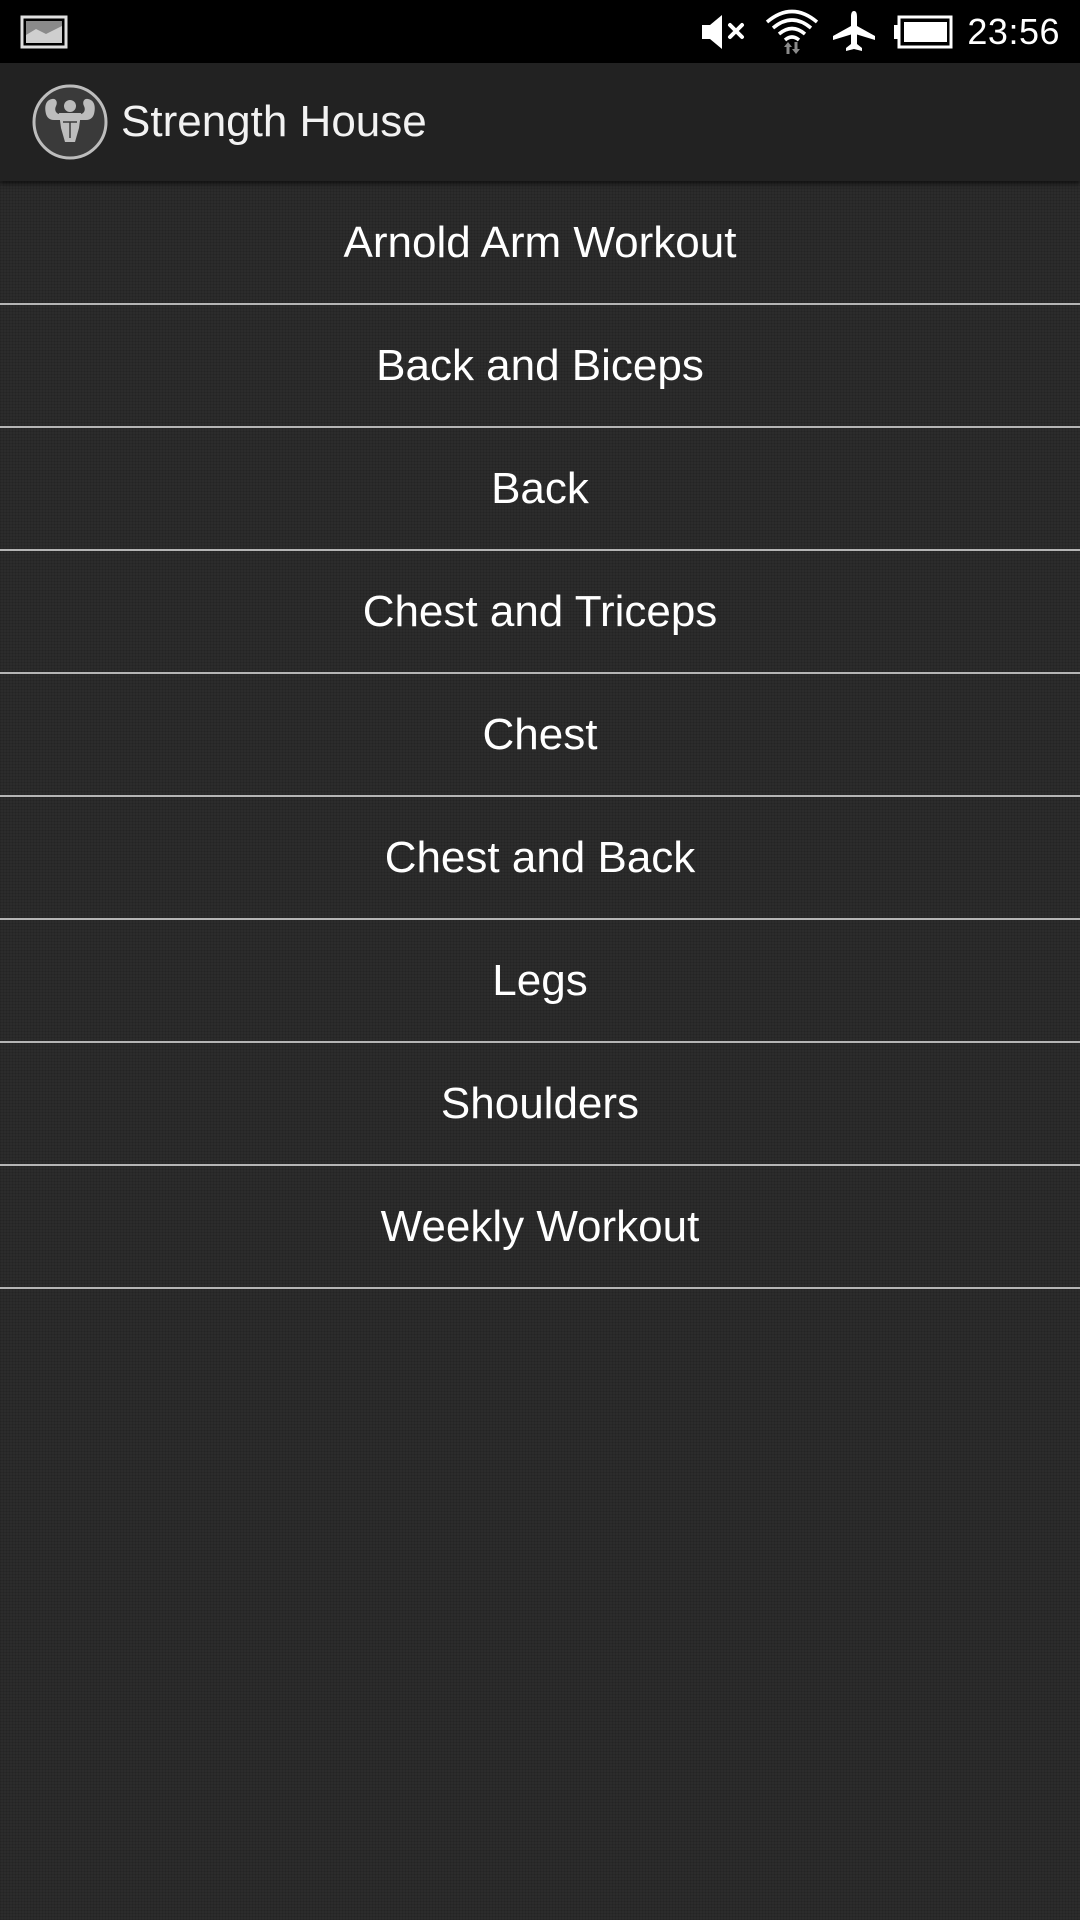 This screenshot has width=1080, height=1920. I want to click on list-item-label: Chest and Triceps, so click(540, 611).